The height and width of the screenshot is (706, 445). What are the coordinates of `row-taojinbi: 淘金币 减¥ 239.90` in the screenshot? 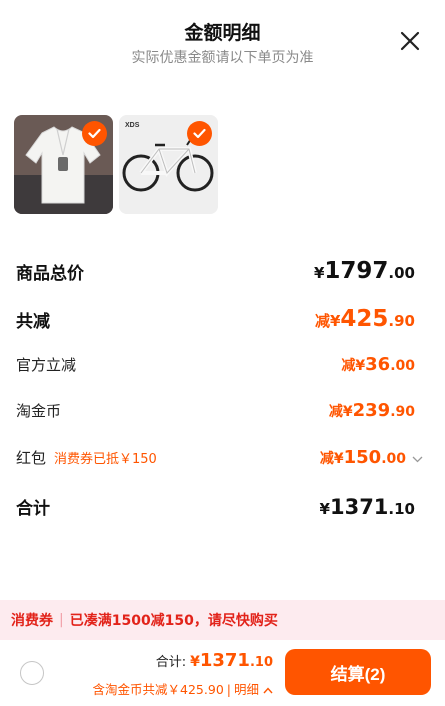 It's located at (215, 410).